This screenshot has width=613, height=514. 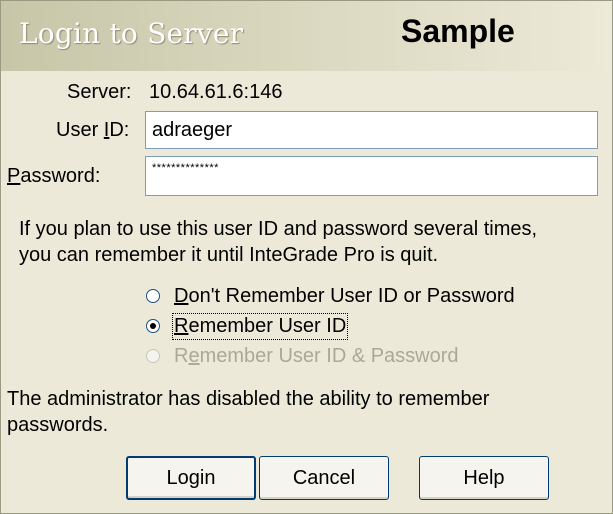 I want to click on radio-button-remember-user-id, so click(x=153, y=326).